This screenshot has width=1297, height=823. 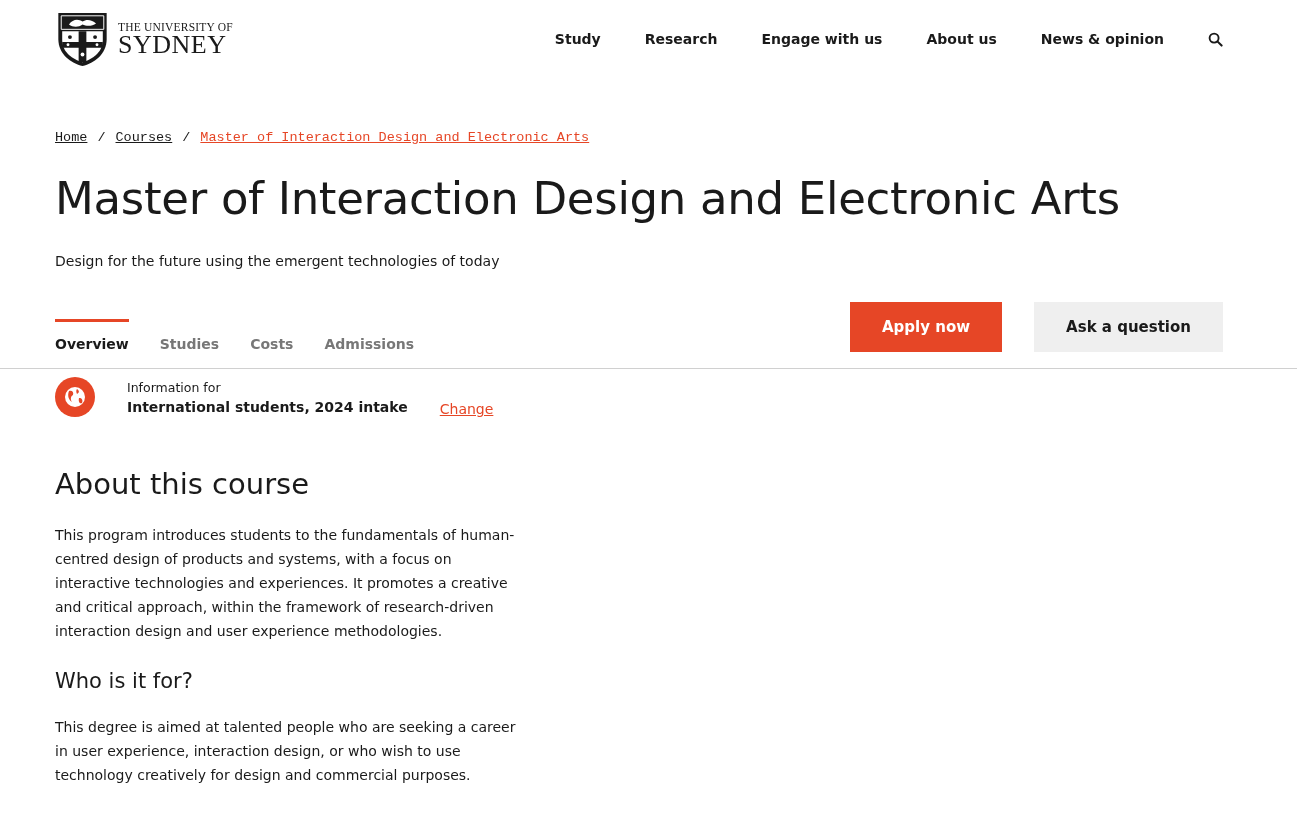 I want to click on breadcrumb-link: Home, so click(x=71, y=137).